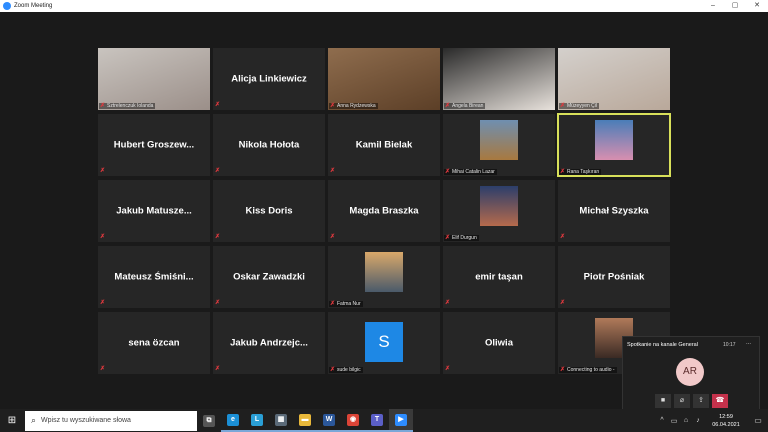 The height and width of the screenshot is (432, 768). What do you see at coordinates (499, 343) in the screenshot?
I see `participant-tile: Oliwia ✗` at bounding box center [499, 343].